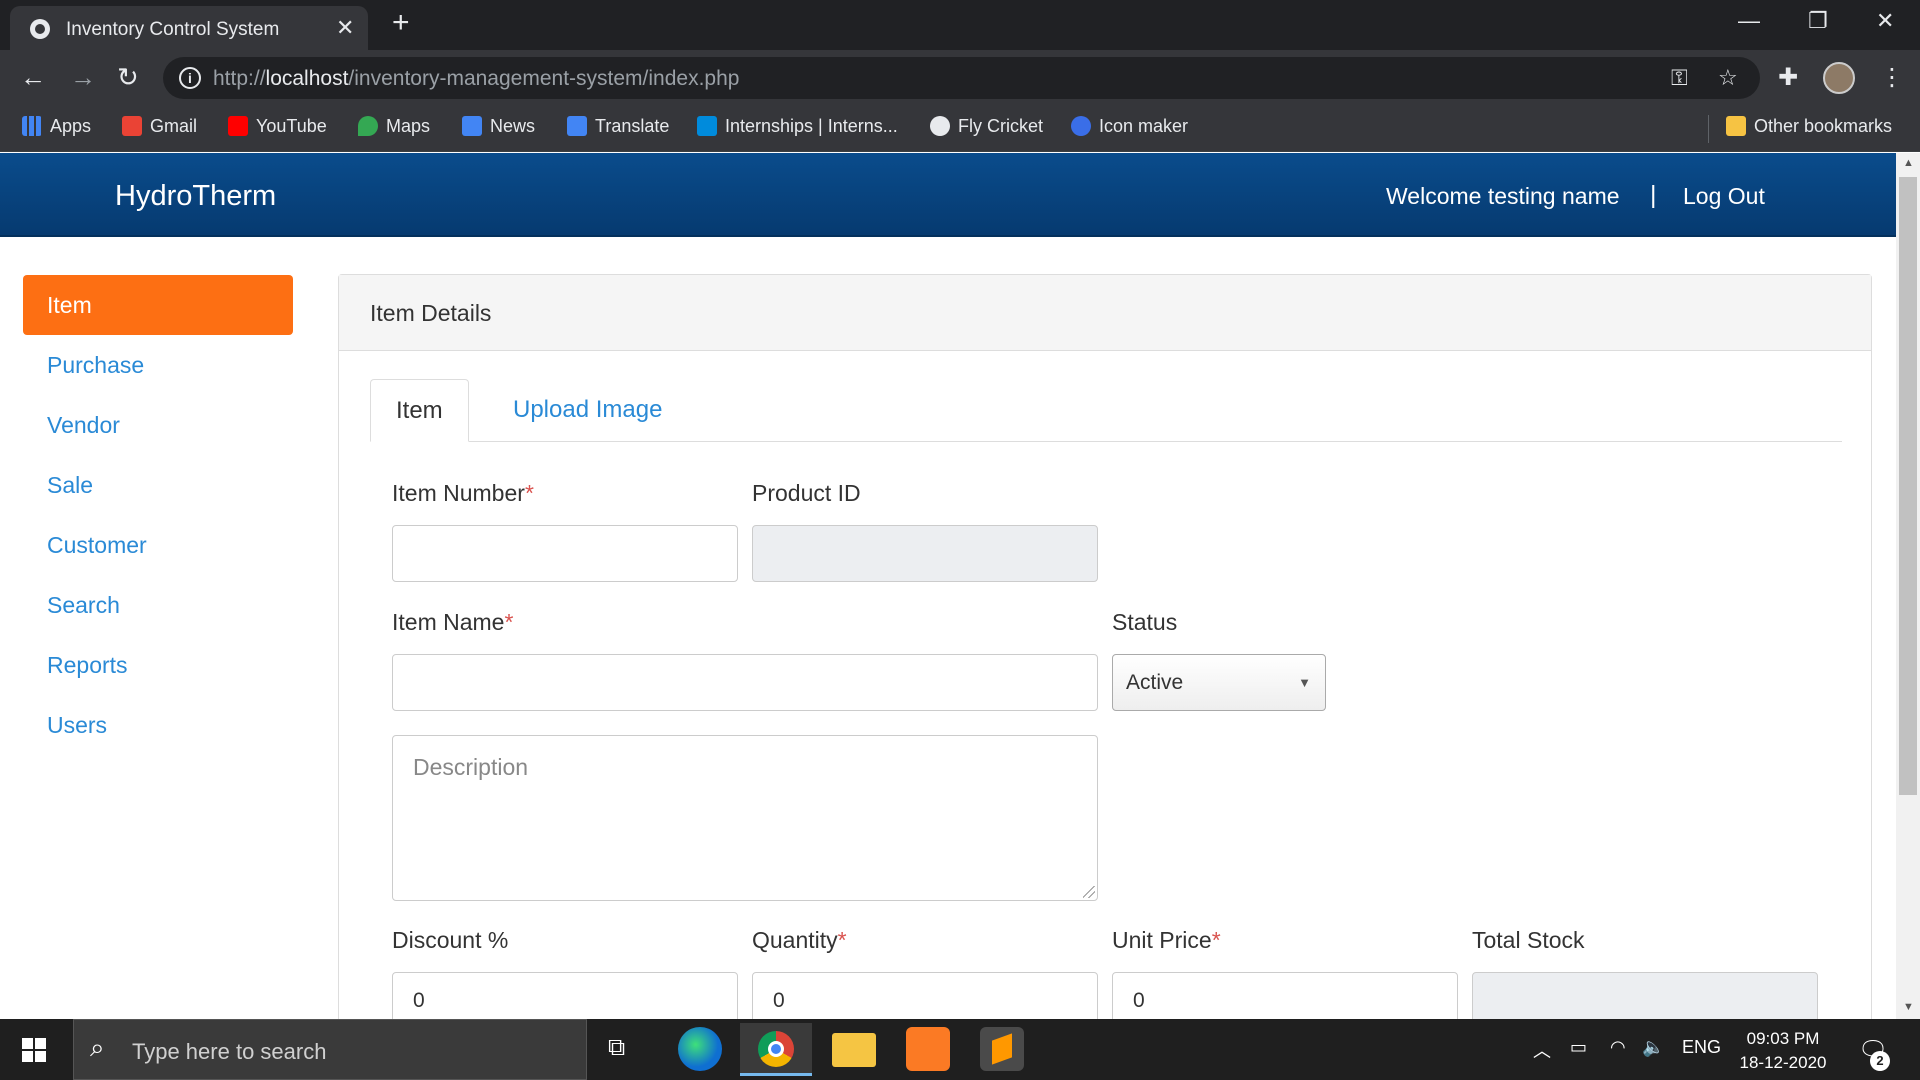 Image resolution: width=1920 pixels, height=1080 pixels. Describe the element at coordinates (1129, 126) in the screenshot. I see `bookmark-icon-maker: Icon maker` at that location.